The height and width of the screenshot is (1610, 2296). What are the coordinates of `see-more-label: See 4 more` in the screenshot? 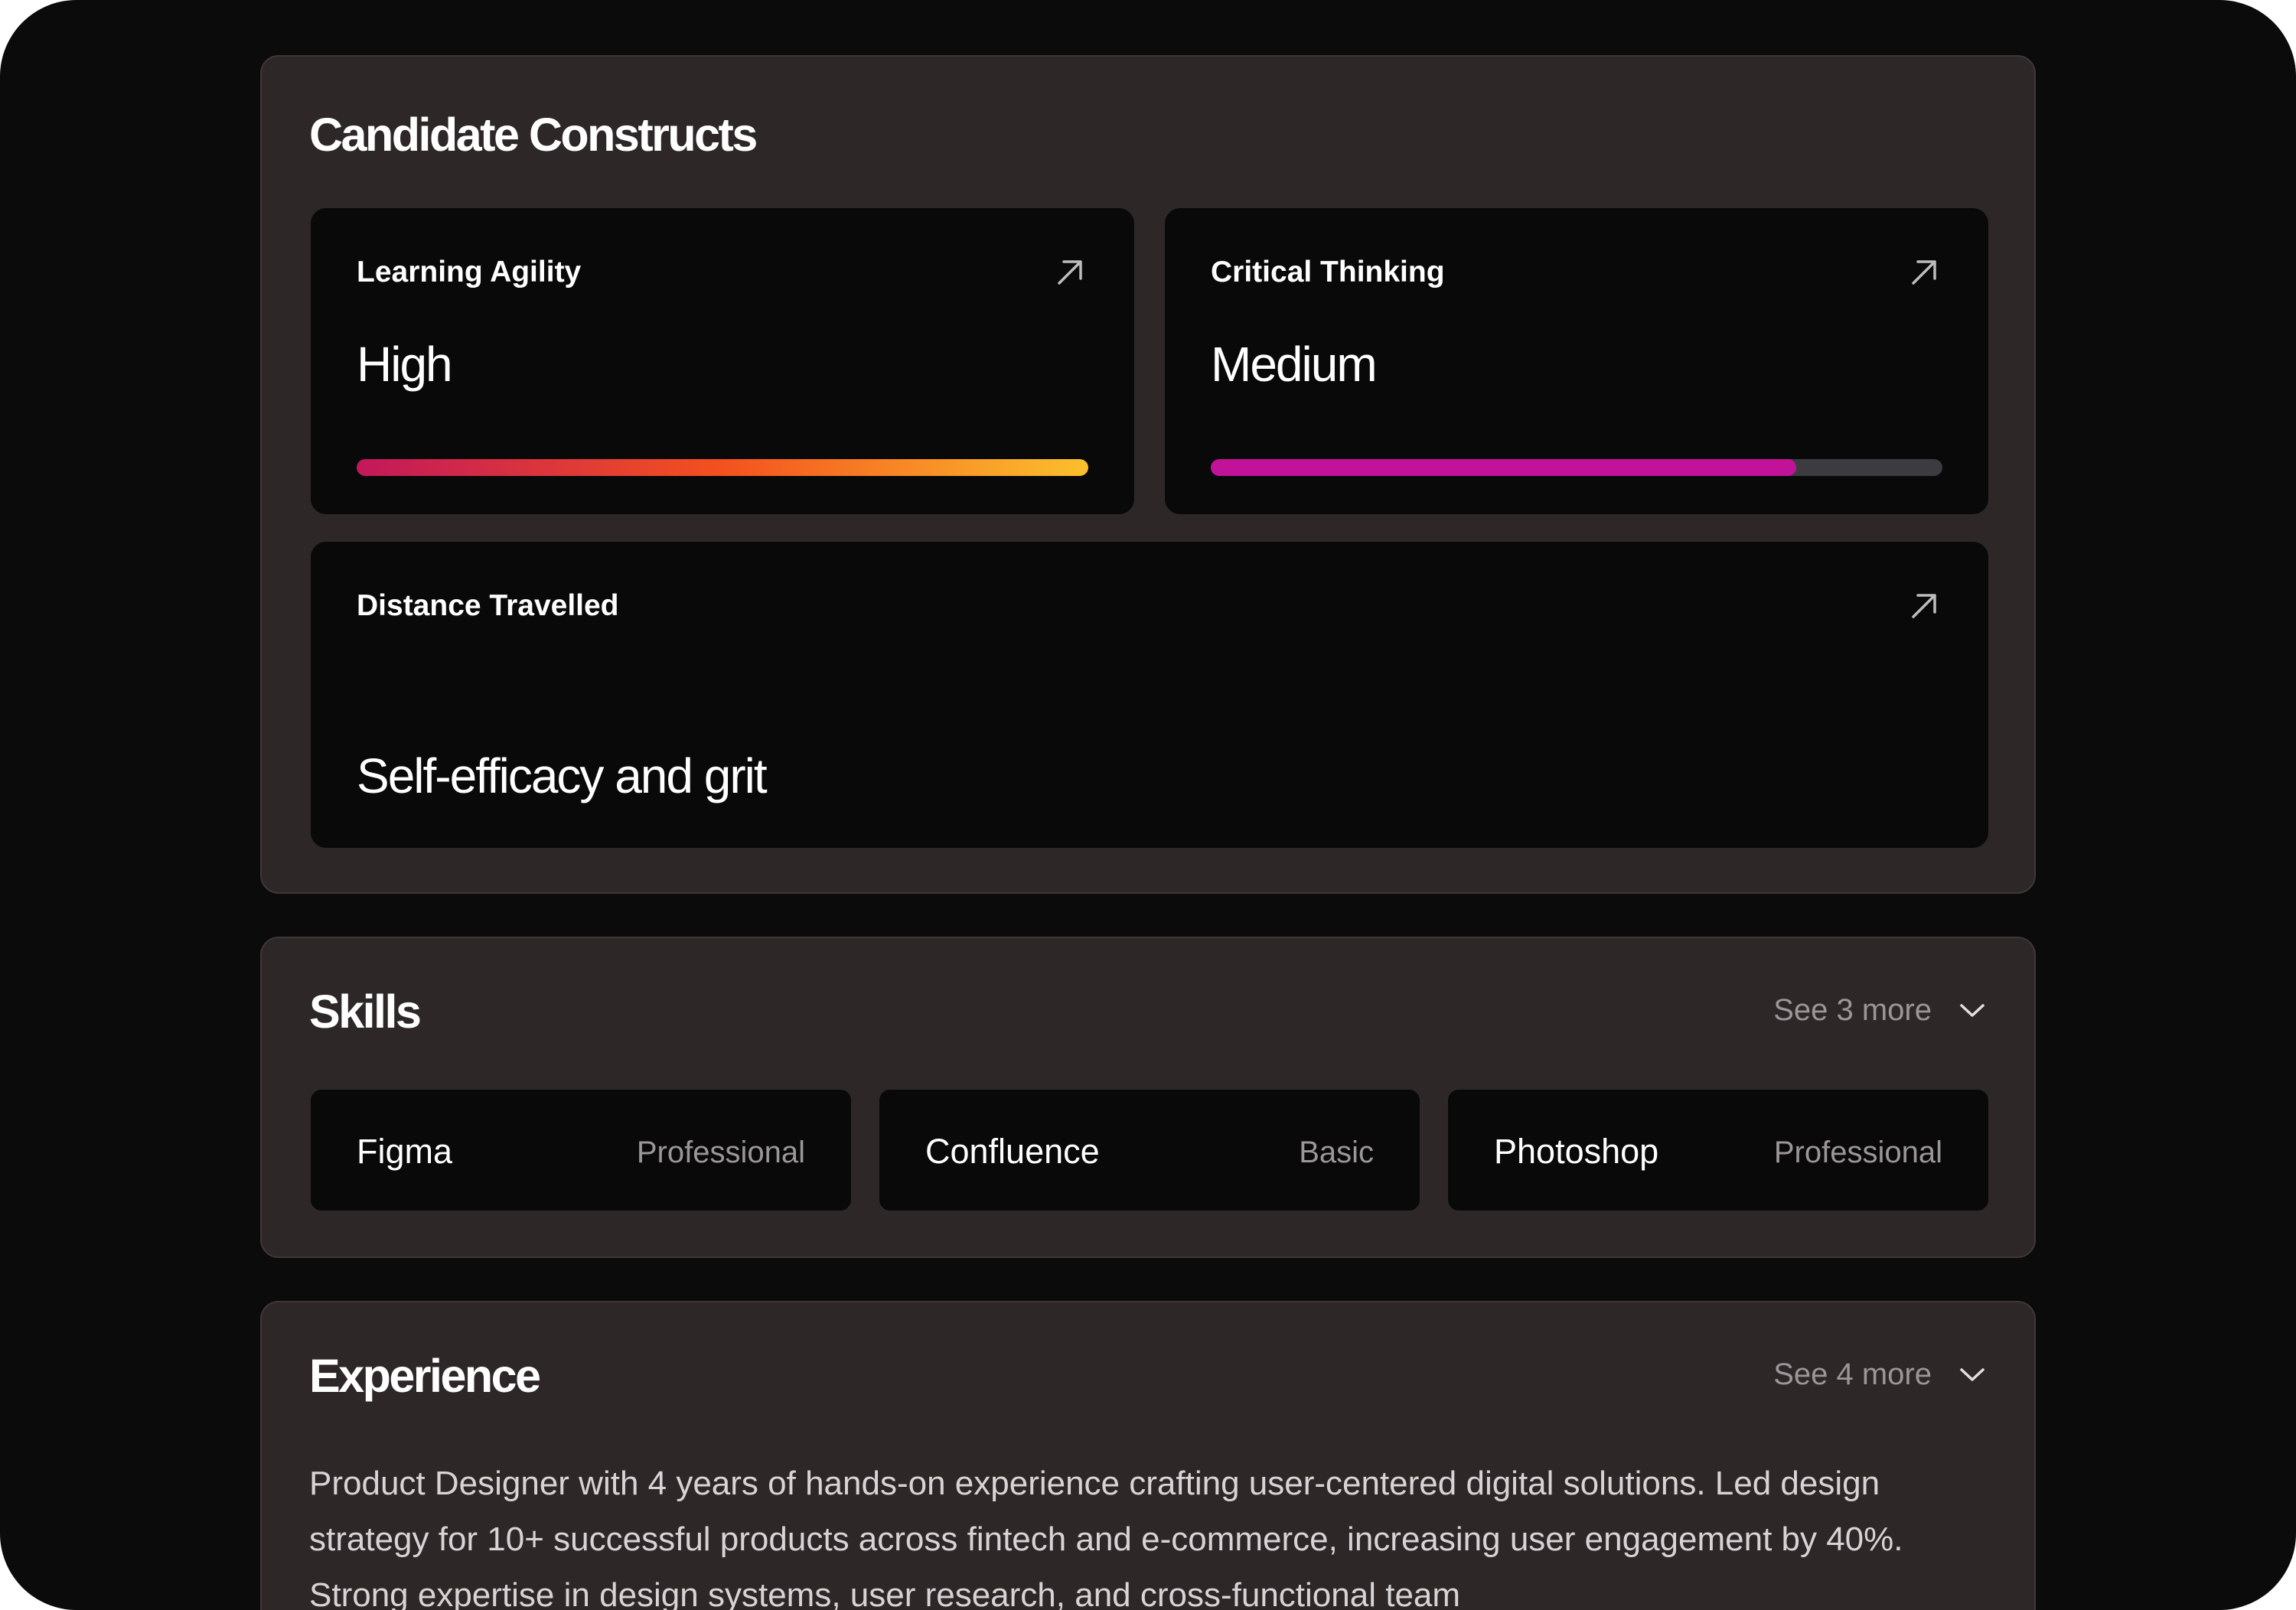 It's located at (1852, 1374).